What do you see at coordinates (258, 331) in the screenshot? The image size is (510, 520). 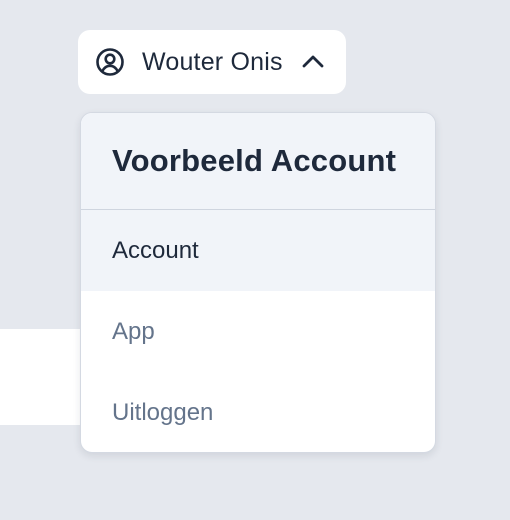 I see `menu-item-app: App` at bounding box center [258, 331].